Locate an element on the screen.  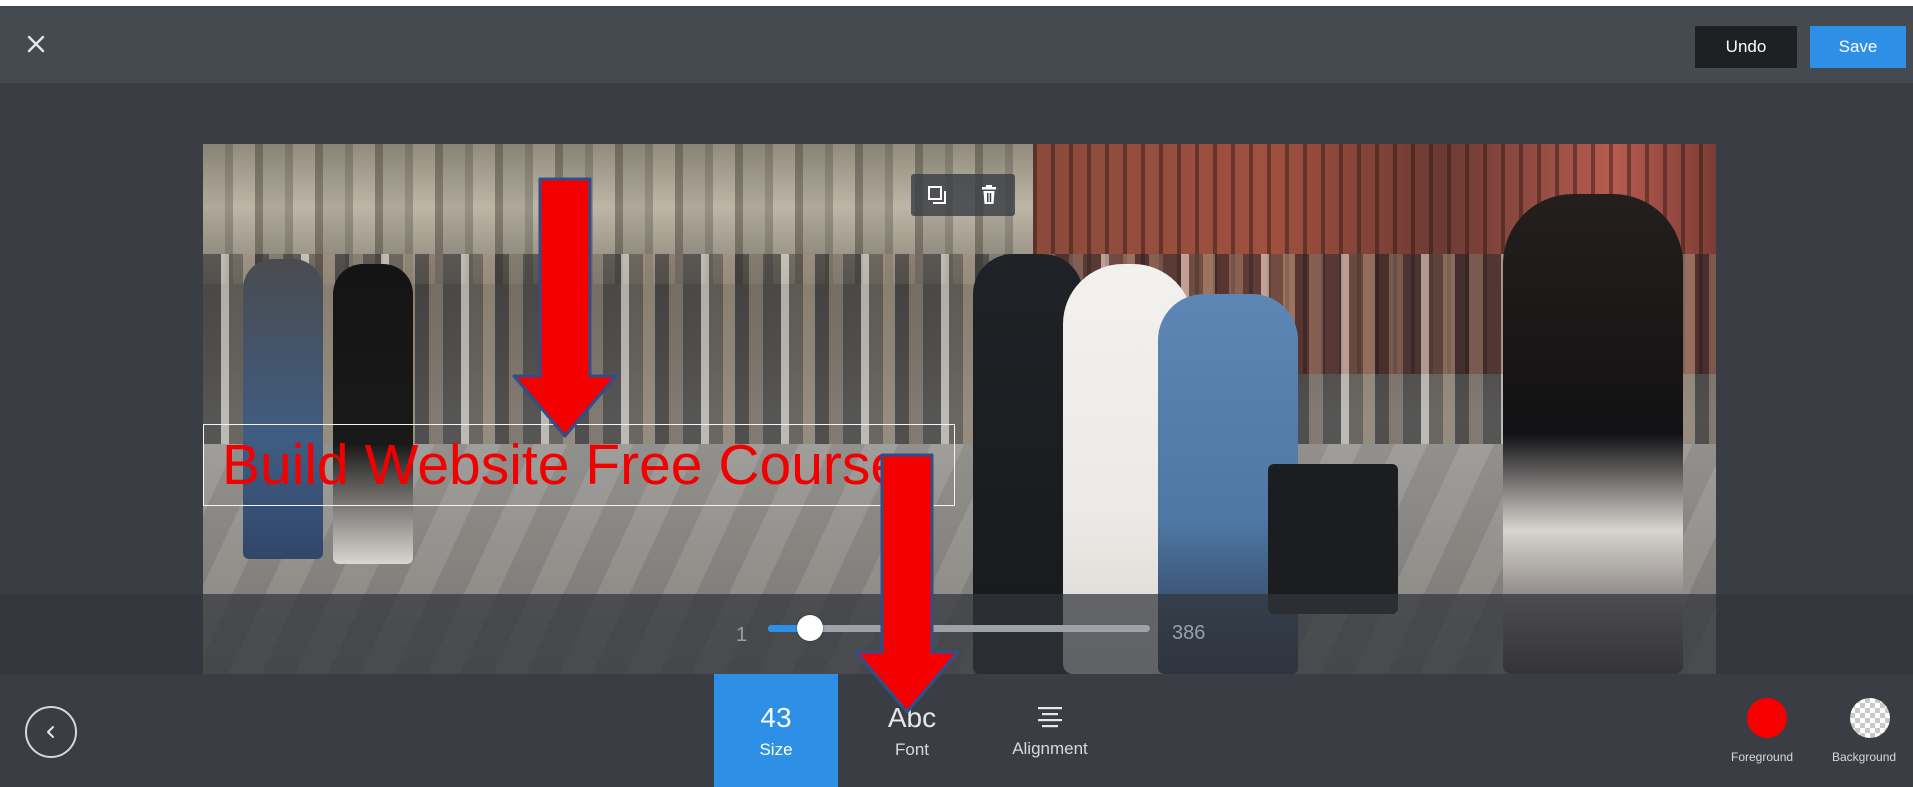
delete-button is located at coordinates (989, 195).